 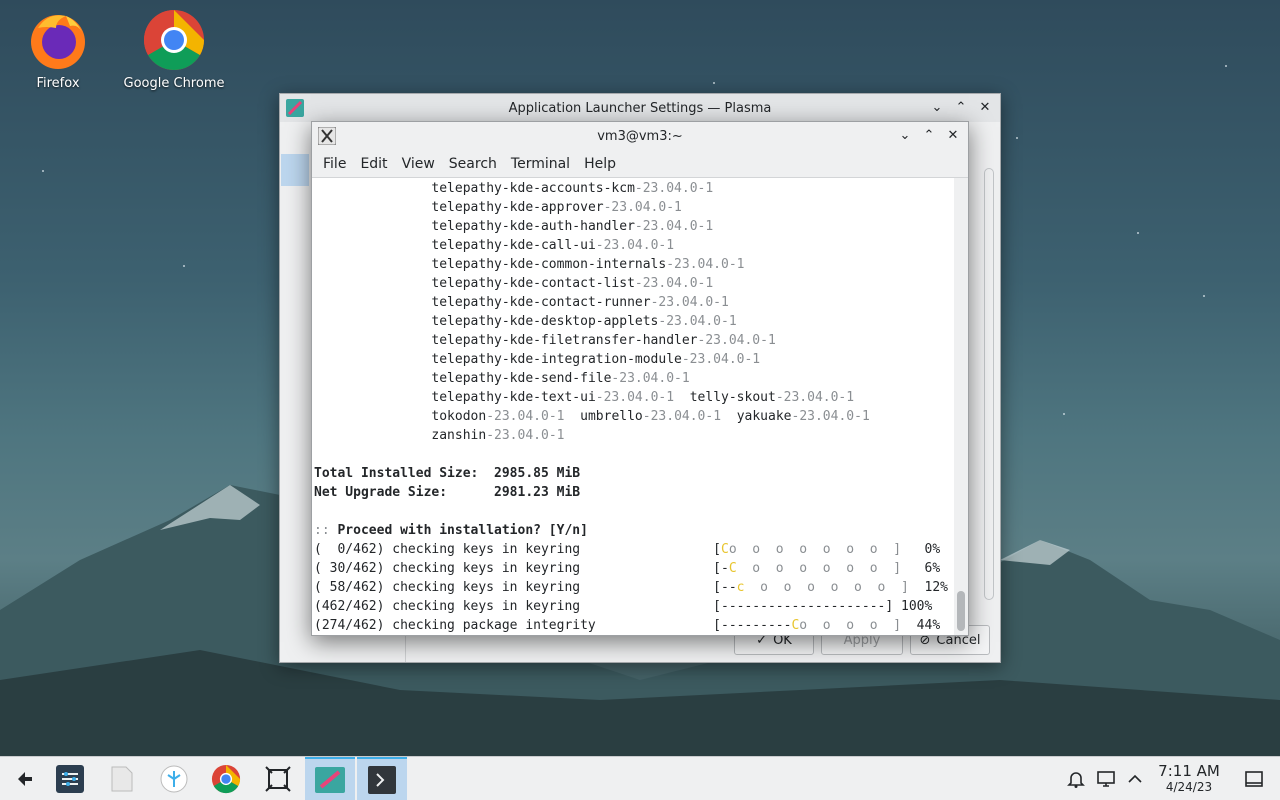 I want to click on plasma-settings-icon, so click(x=330, y=780).